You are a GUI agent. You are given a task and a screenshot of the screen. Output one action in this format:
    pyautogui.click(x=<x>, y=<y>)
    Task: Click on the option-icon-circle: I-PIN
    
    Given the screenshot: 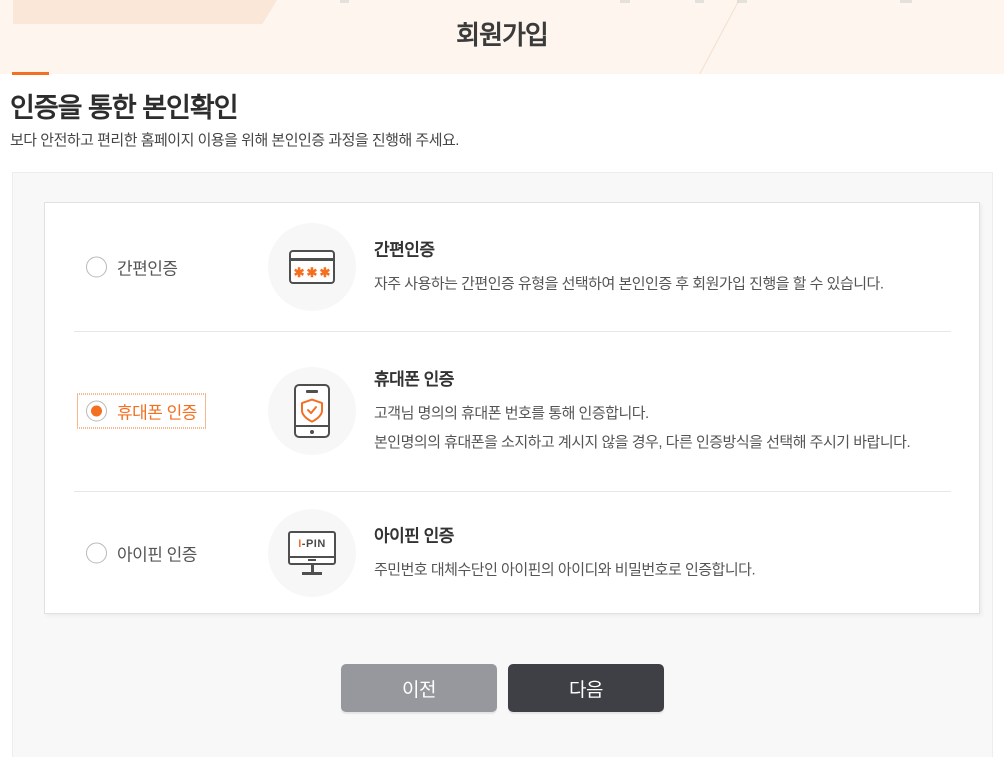 What is the action you would take?
    pyautogui.click(x=312, y=552)
    